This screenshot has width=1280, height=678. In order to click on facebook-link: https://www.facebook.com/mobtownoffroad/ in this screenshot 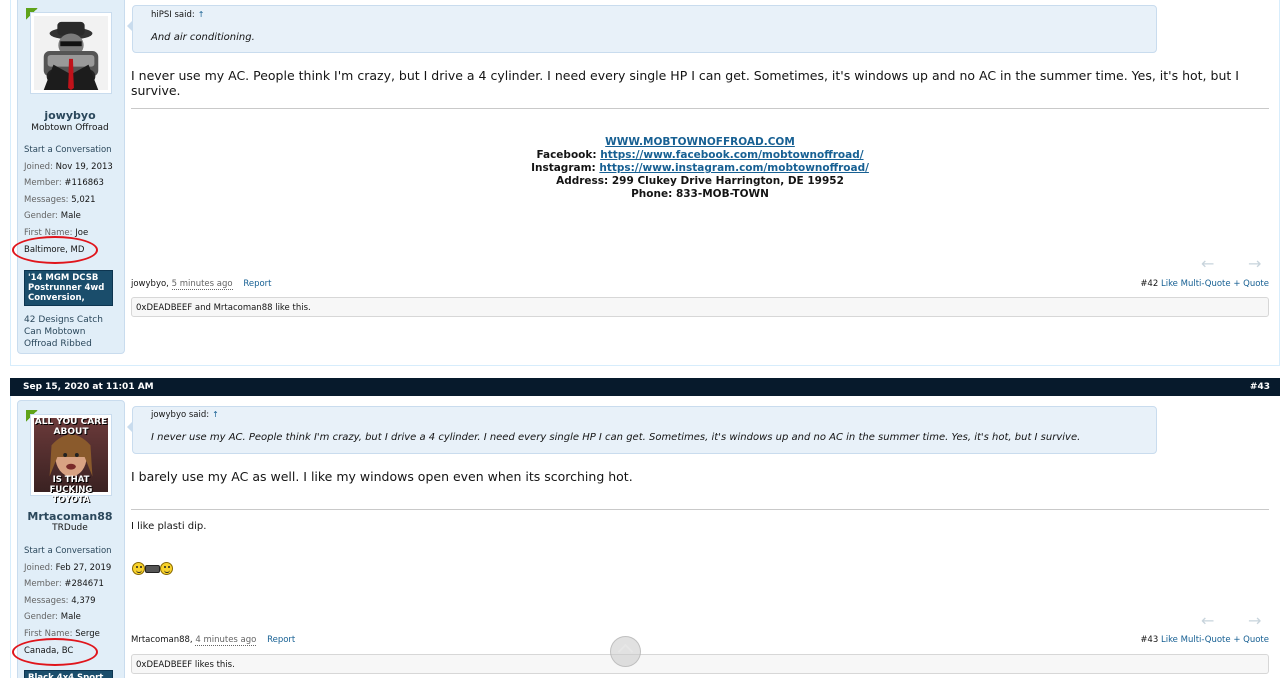, I will do `click(731, 155)`.